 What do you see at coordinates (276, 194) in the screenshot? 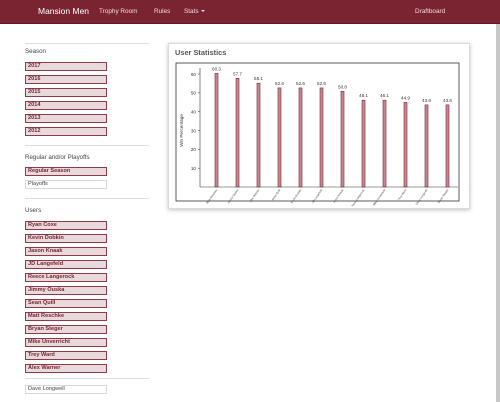
I see `x-tick-label: Sean Quill` at bounding box center [276, 194].